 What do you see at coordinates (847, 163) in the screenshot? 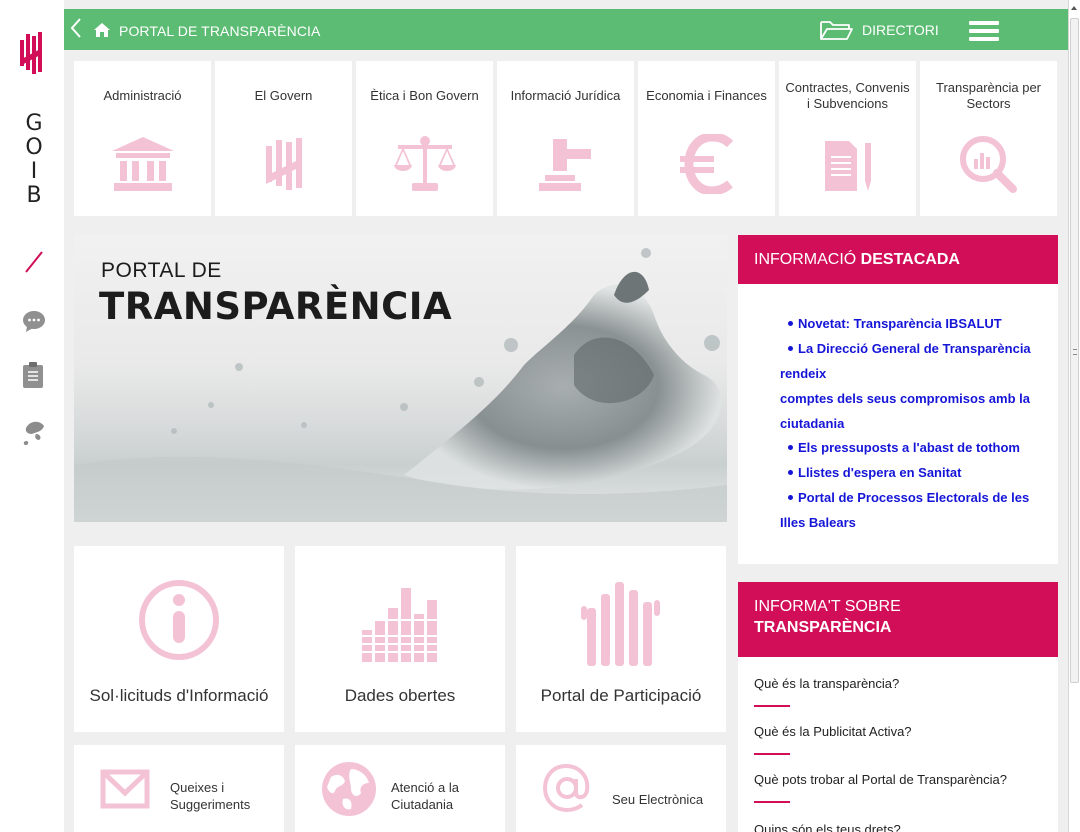
I see `document-pen-icon` at bounding box center [847, 163].